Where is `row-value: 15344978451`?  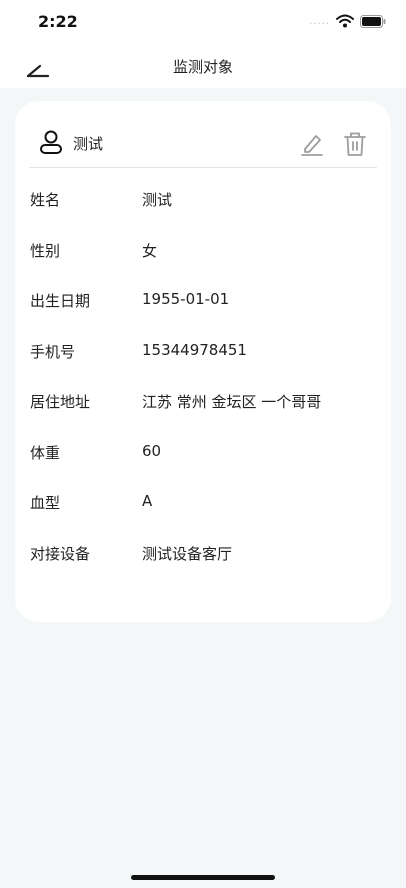
row-value: 15344978451 is located at coordinates (194, 349).